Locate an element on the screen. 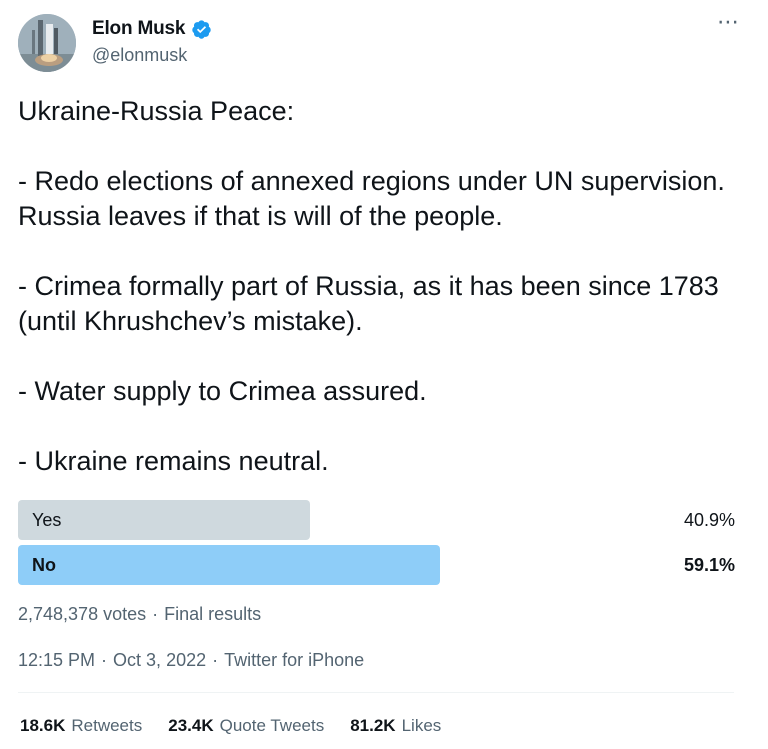 This screenshot has width=768, height=749. poll-option-percent: 59.1% is located at coordinates (709, 565).